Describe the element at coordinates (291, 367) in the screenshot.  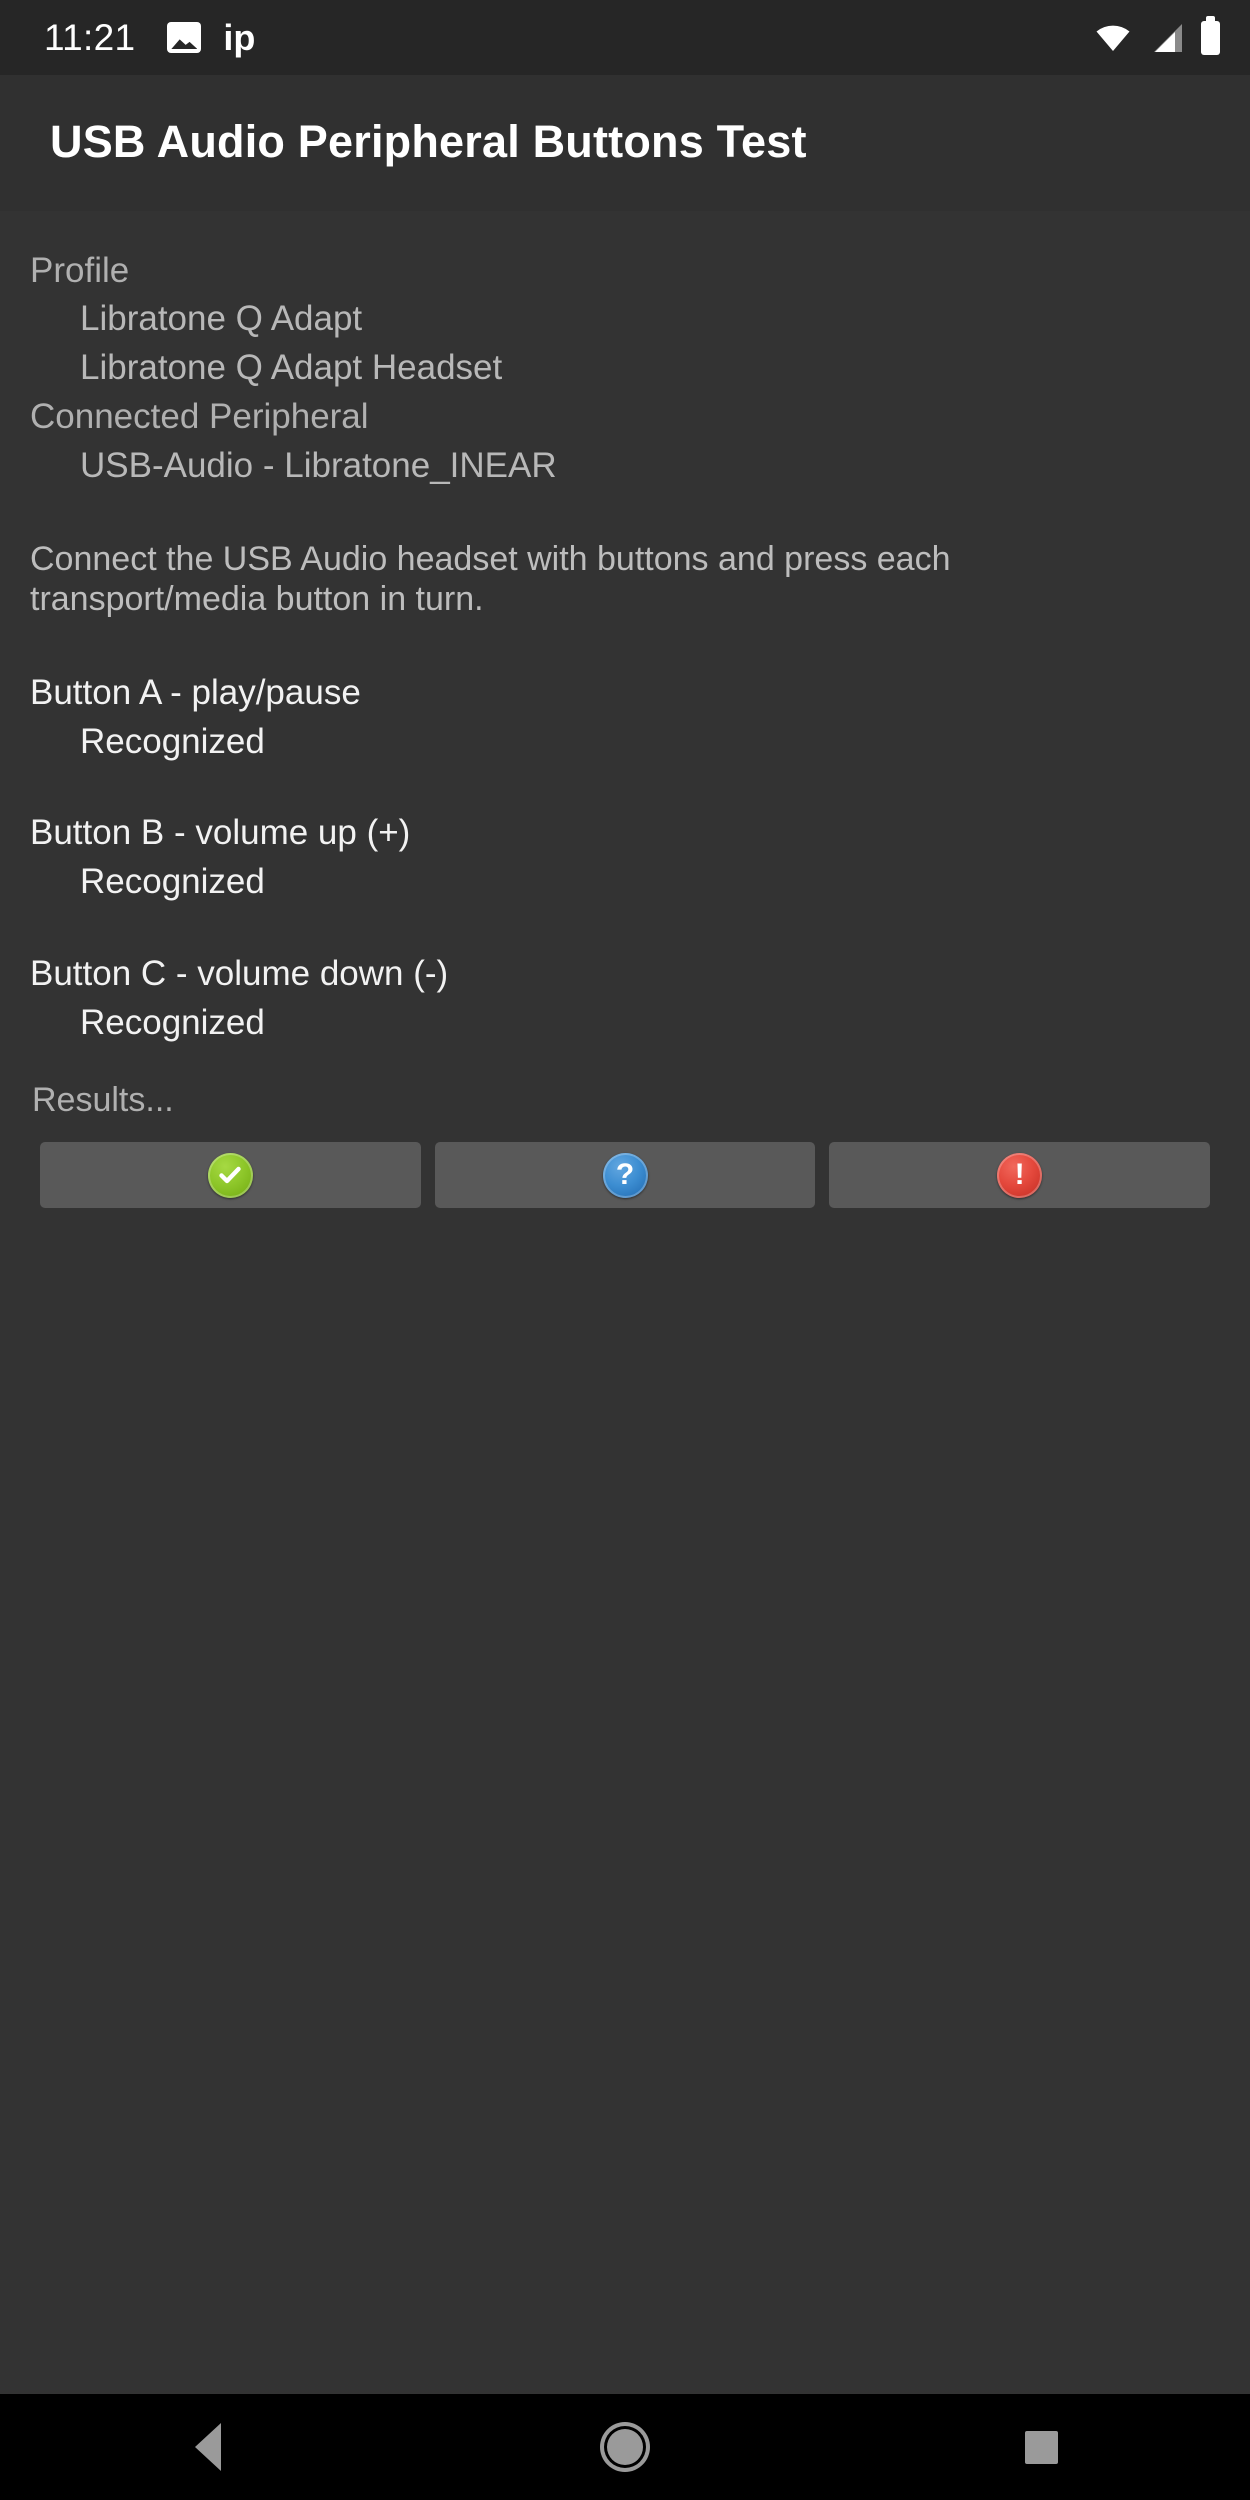
I see `profile-value-2: Libratone Q Adapt Headset` at that location.